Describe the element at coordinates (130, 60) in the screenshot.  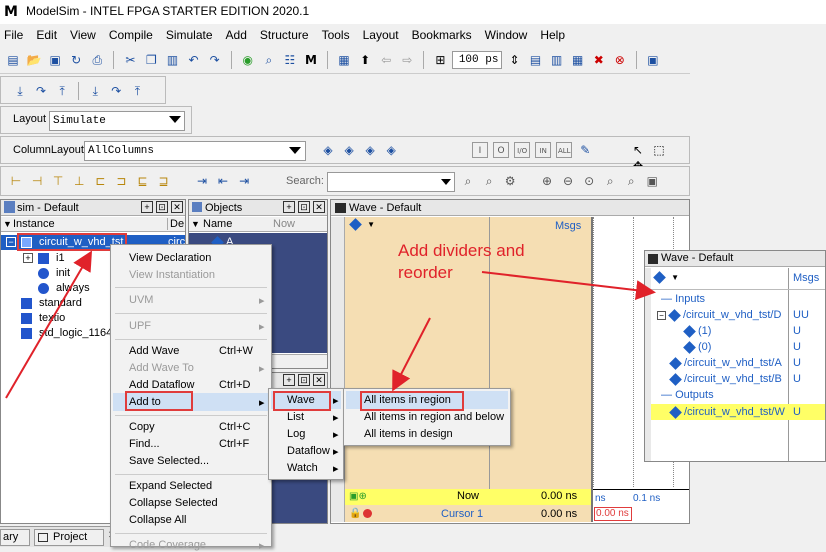
I see `cut-icon: ✂` at that location.